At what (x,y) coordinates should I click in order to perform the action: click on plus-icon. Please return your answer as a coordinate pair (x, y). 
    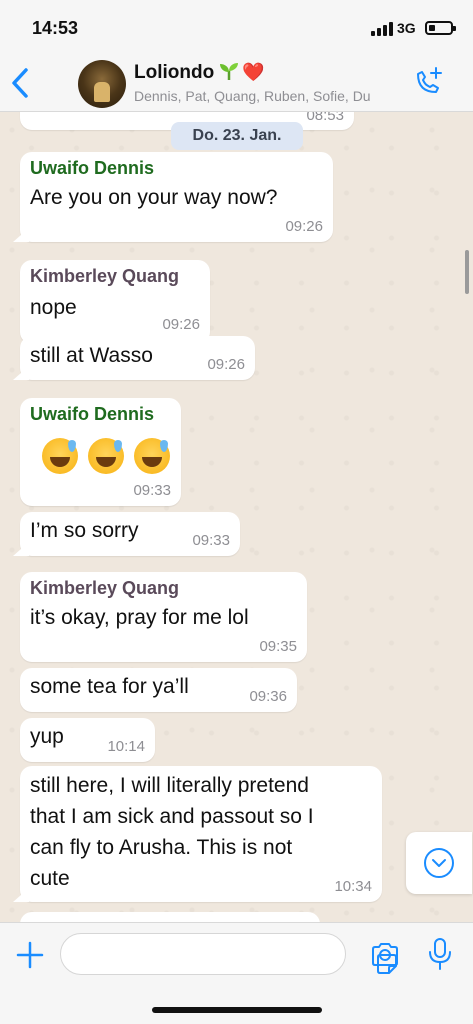
    Looking at the image, I should click on (30, 955).